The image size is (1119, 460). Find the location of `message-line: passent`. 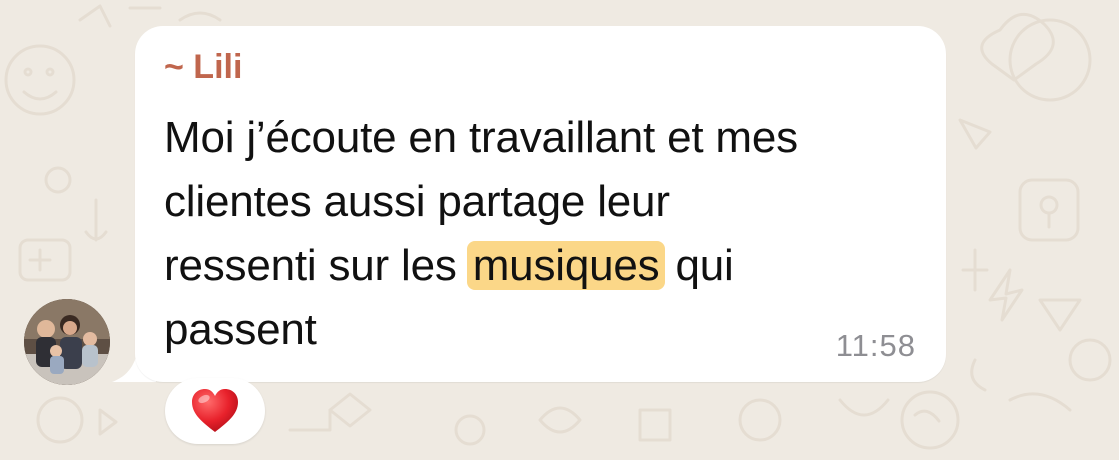

message-line: passent is located at coordinates (240, 329).